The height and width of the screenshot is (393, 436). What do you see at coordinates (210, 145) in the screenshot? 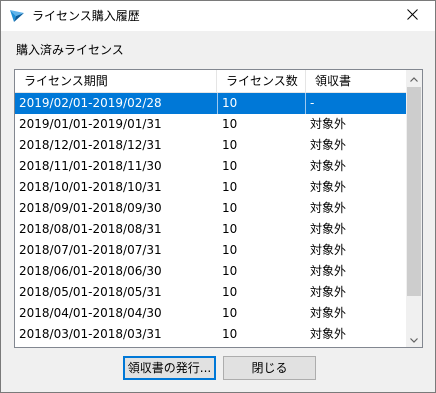
I see `table-row: 2018/12/01-2018/12/31 10 対象外` at bounding box center [210, 145].